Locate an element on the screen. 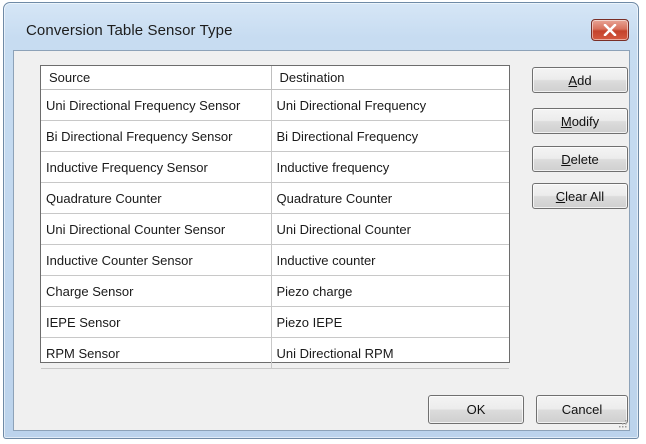 Image resolution: width=646 pixels, height=444 pixels. close-button is located at coordinates (610, 30).